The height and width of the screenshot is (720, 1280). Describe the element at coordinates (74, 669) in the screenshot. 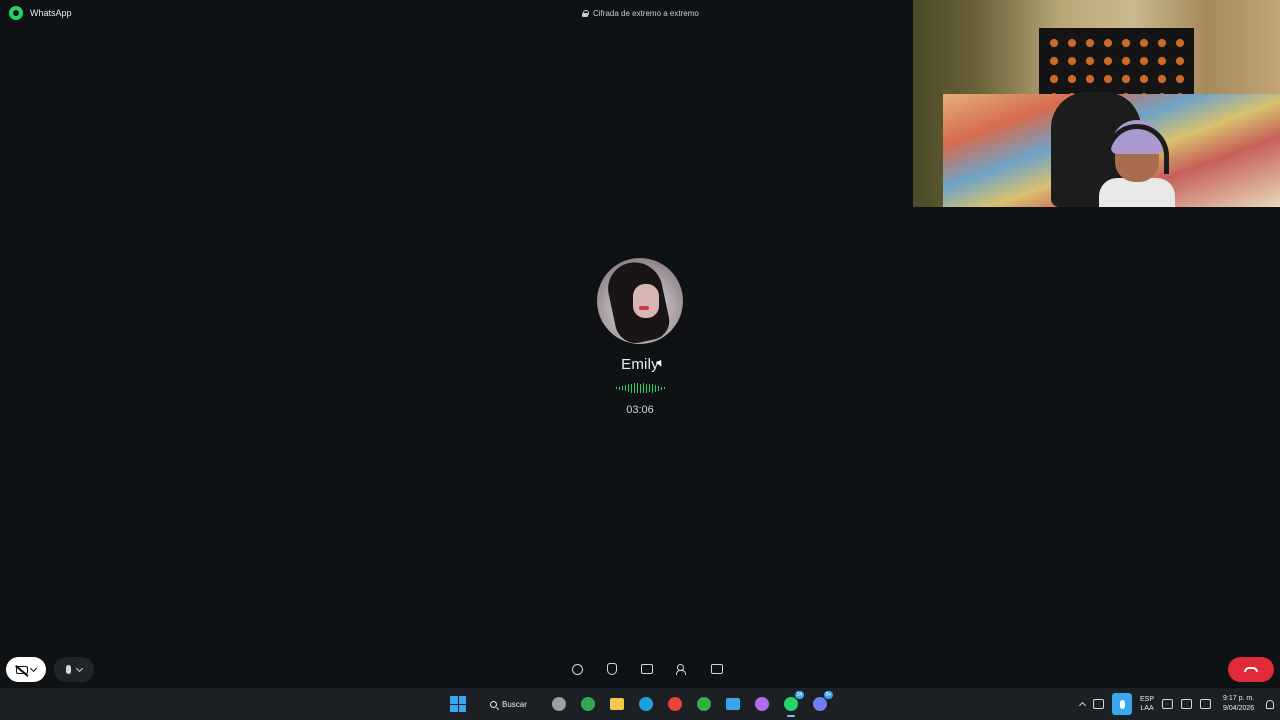

I see `microphone-toggle-button` at that location.